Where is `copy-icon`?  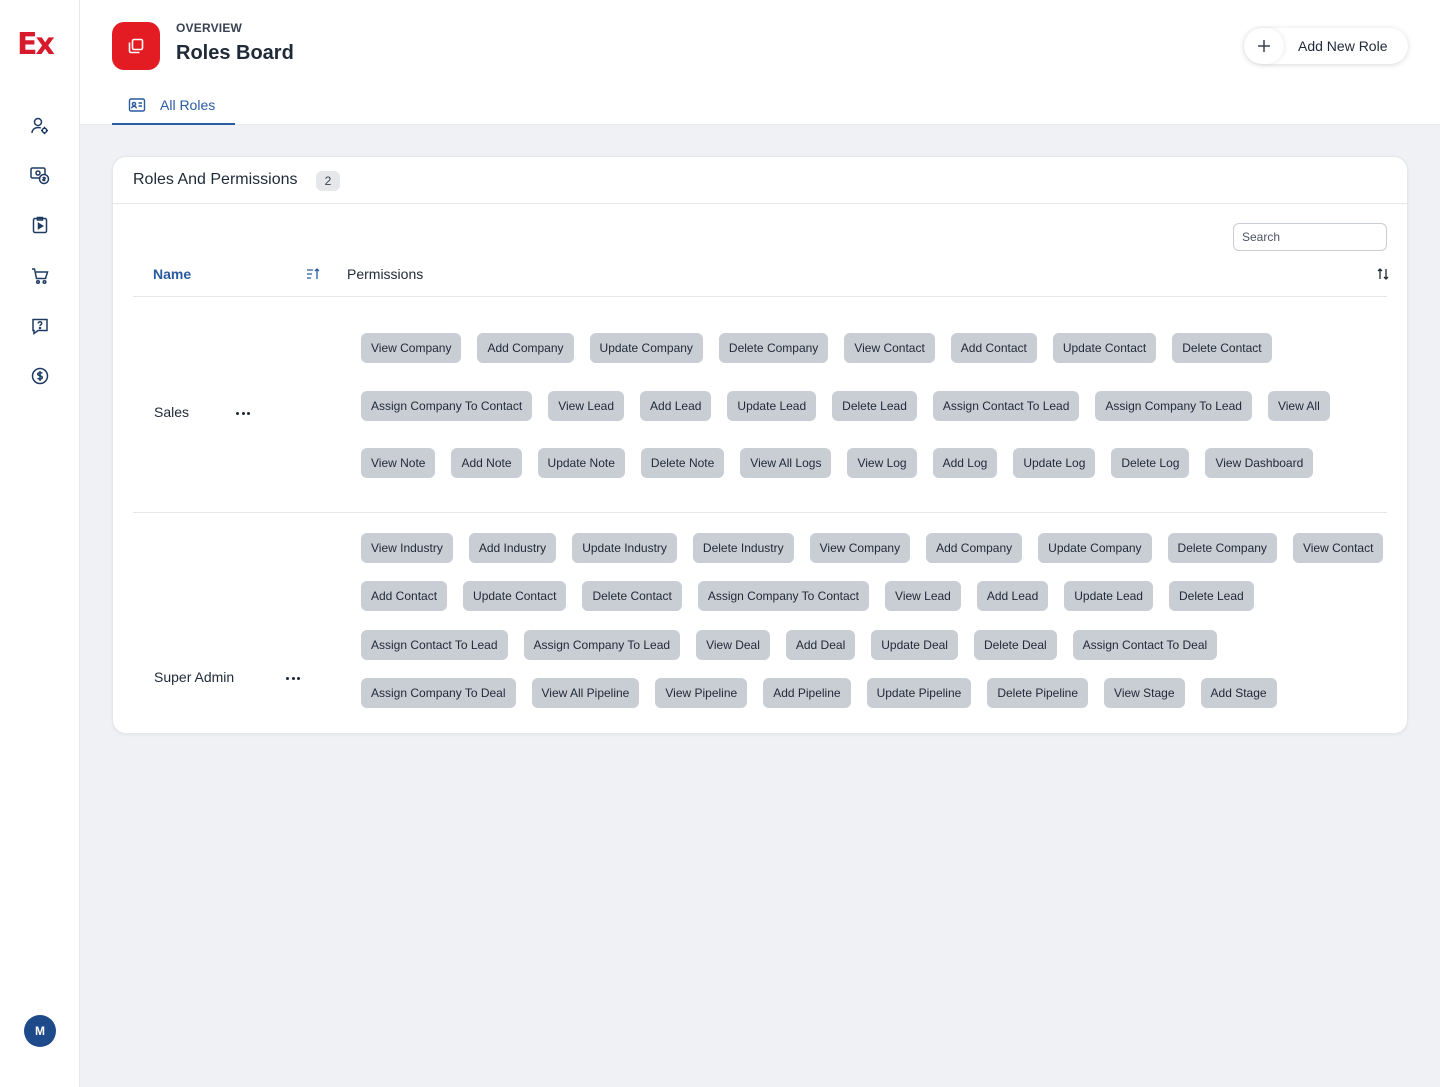 copy-icon is located at coordinates (136, 46).